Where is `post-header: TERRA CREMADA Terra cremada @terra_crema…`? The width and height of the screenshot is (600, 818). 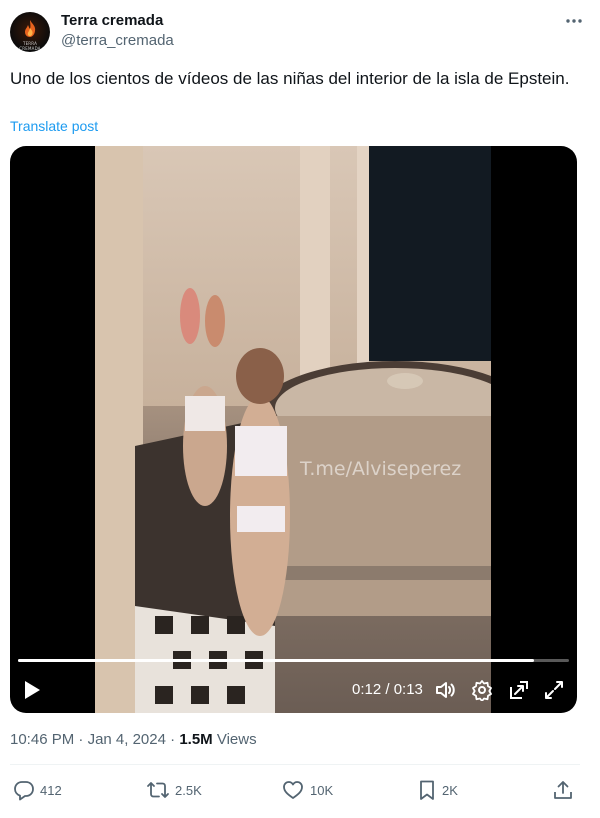
post-header: TERRA CREMADA Terra cremada @terra_crema… is located at coordinates (300, 32).